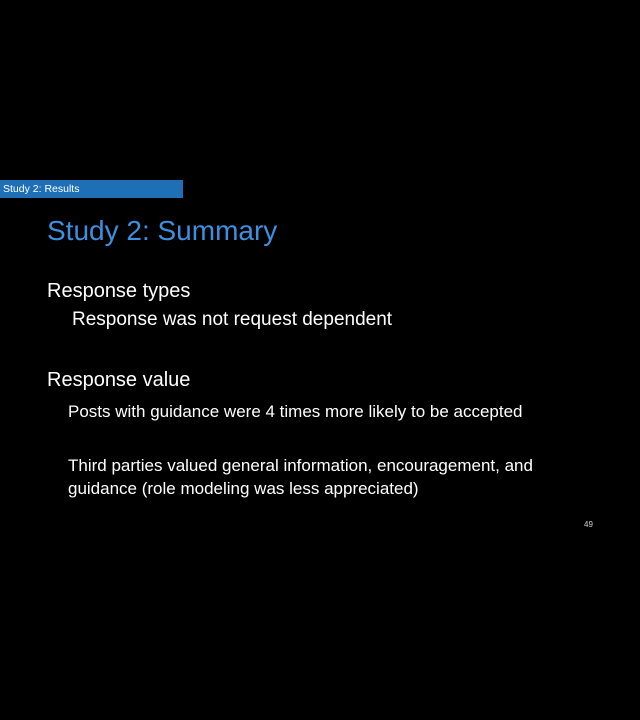 This screenshot has height=720, width=640. What do you see at coordinates (162, 230) in the screenshot?
I see `slide-title: Study 2: Summary` at bounding box center [162, 230].